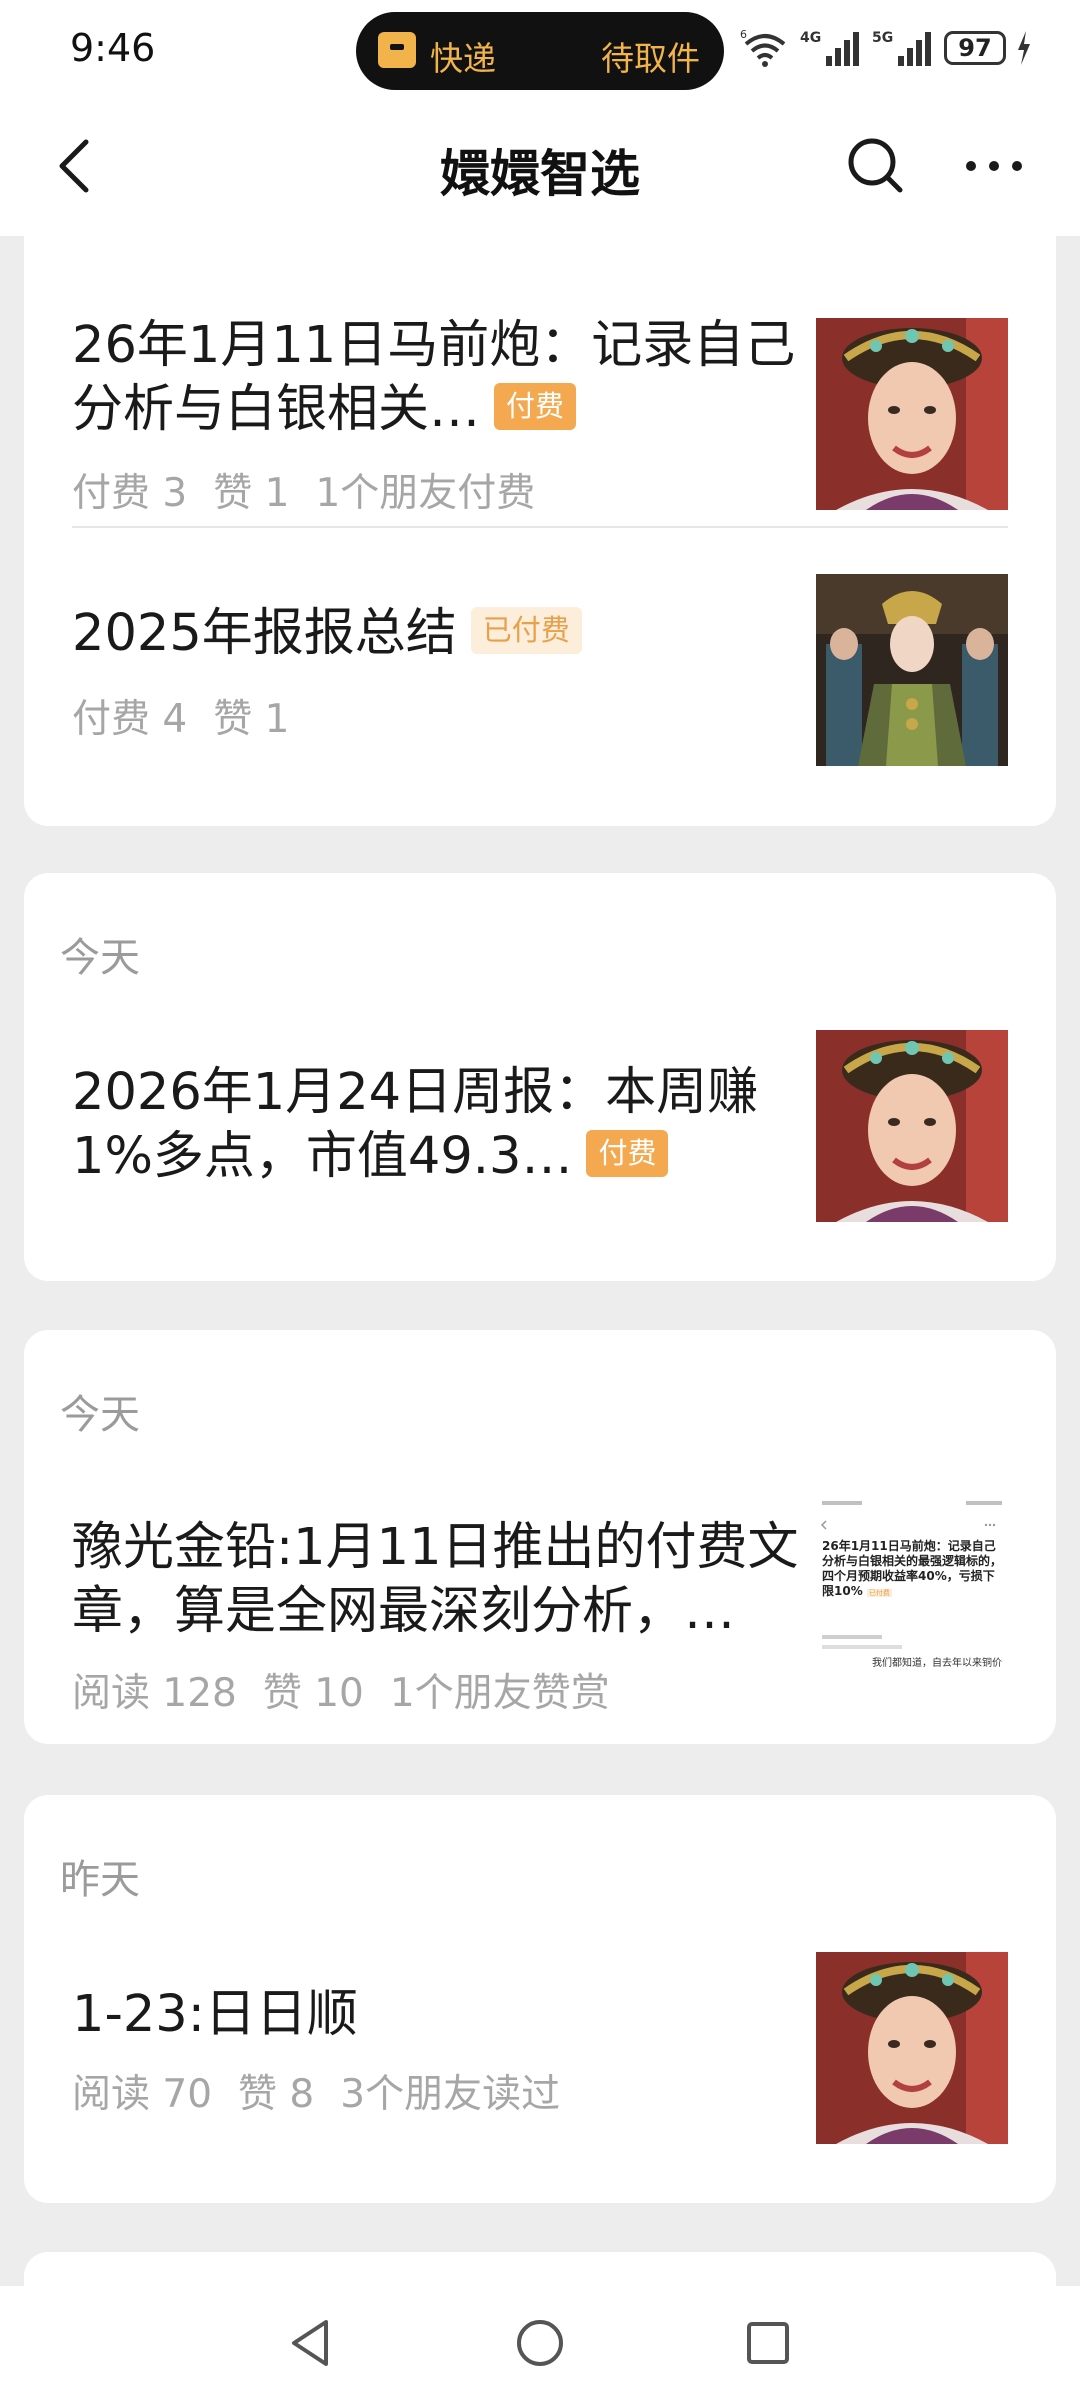 The image size is (1080, 2400). What do you see at coordinates (434, 377) in the screenshot?
I see `article-title: 26年1月11日马前炮：记录自己分析与白银相关… 付费` at bounding box center [434, 377].